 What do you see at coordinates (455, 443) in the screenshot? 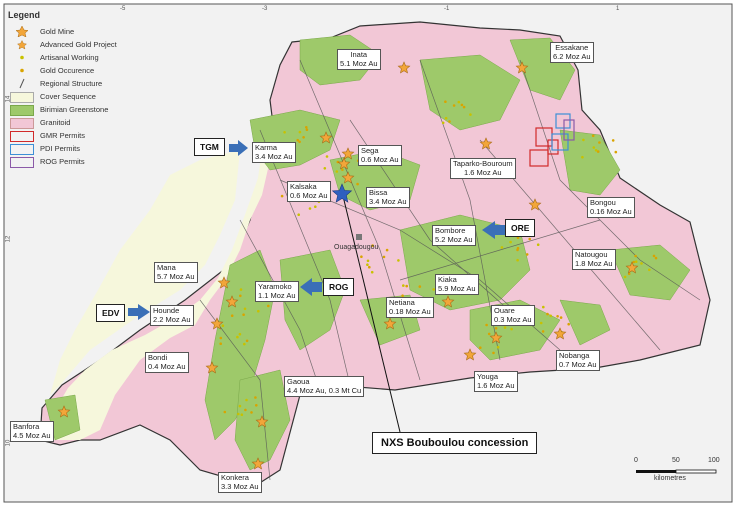
I see `nxs-concession-label: NXS Bouboulou concession` at bounding box center [455, 443].